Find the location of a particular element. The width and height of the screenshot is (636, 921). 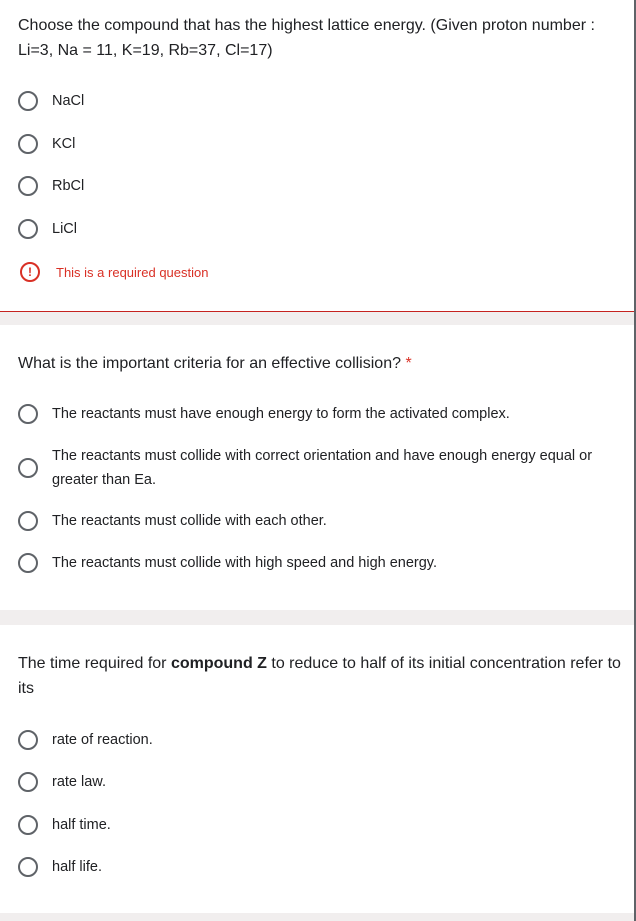

option-label: NaCl is located at coordinates (68, 101).